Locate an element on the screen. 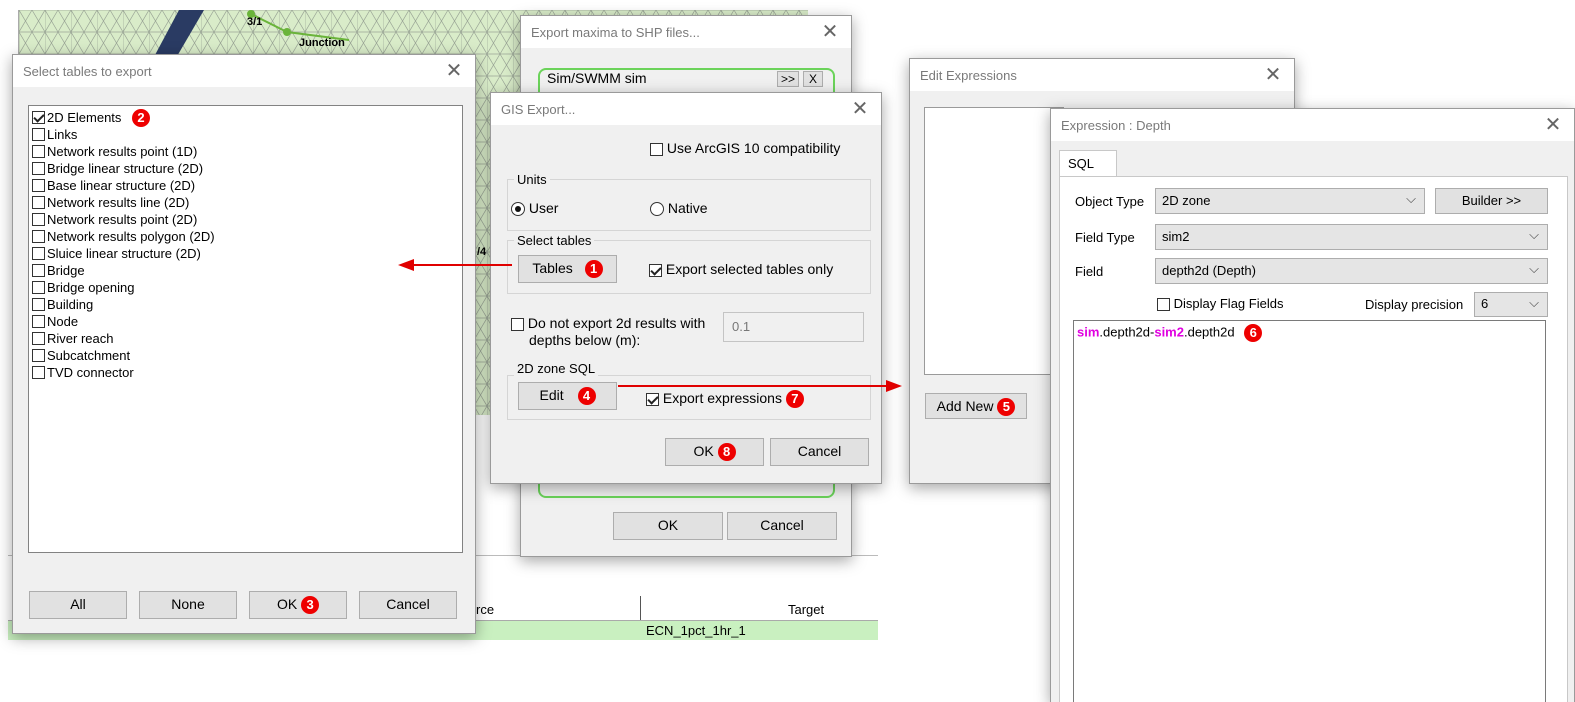  annotation-arrows is located at coordinates (650, 325).